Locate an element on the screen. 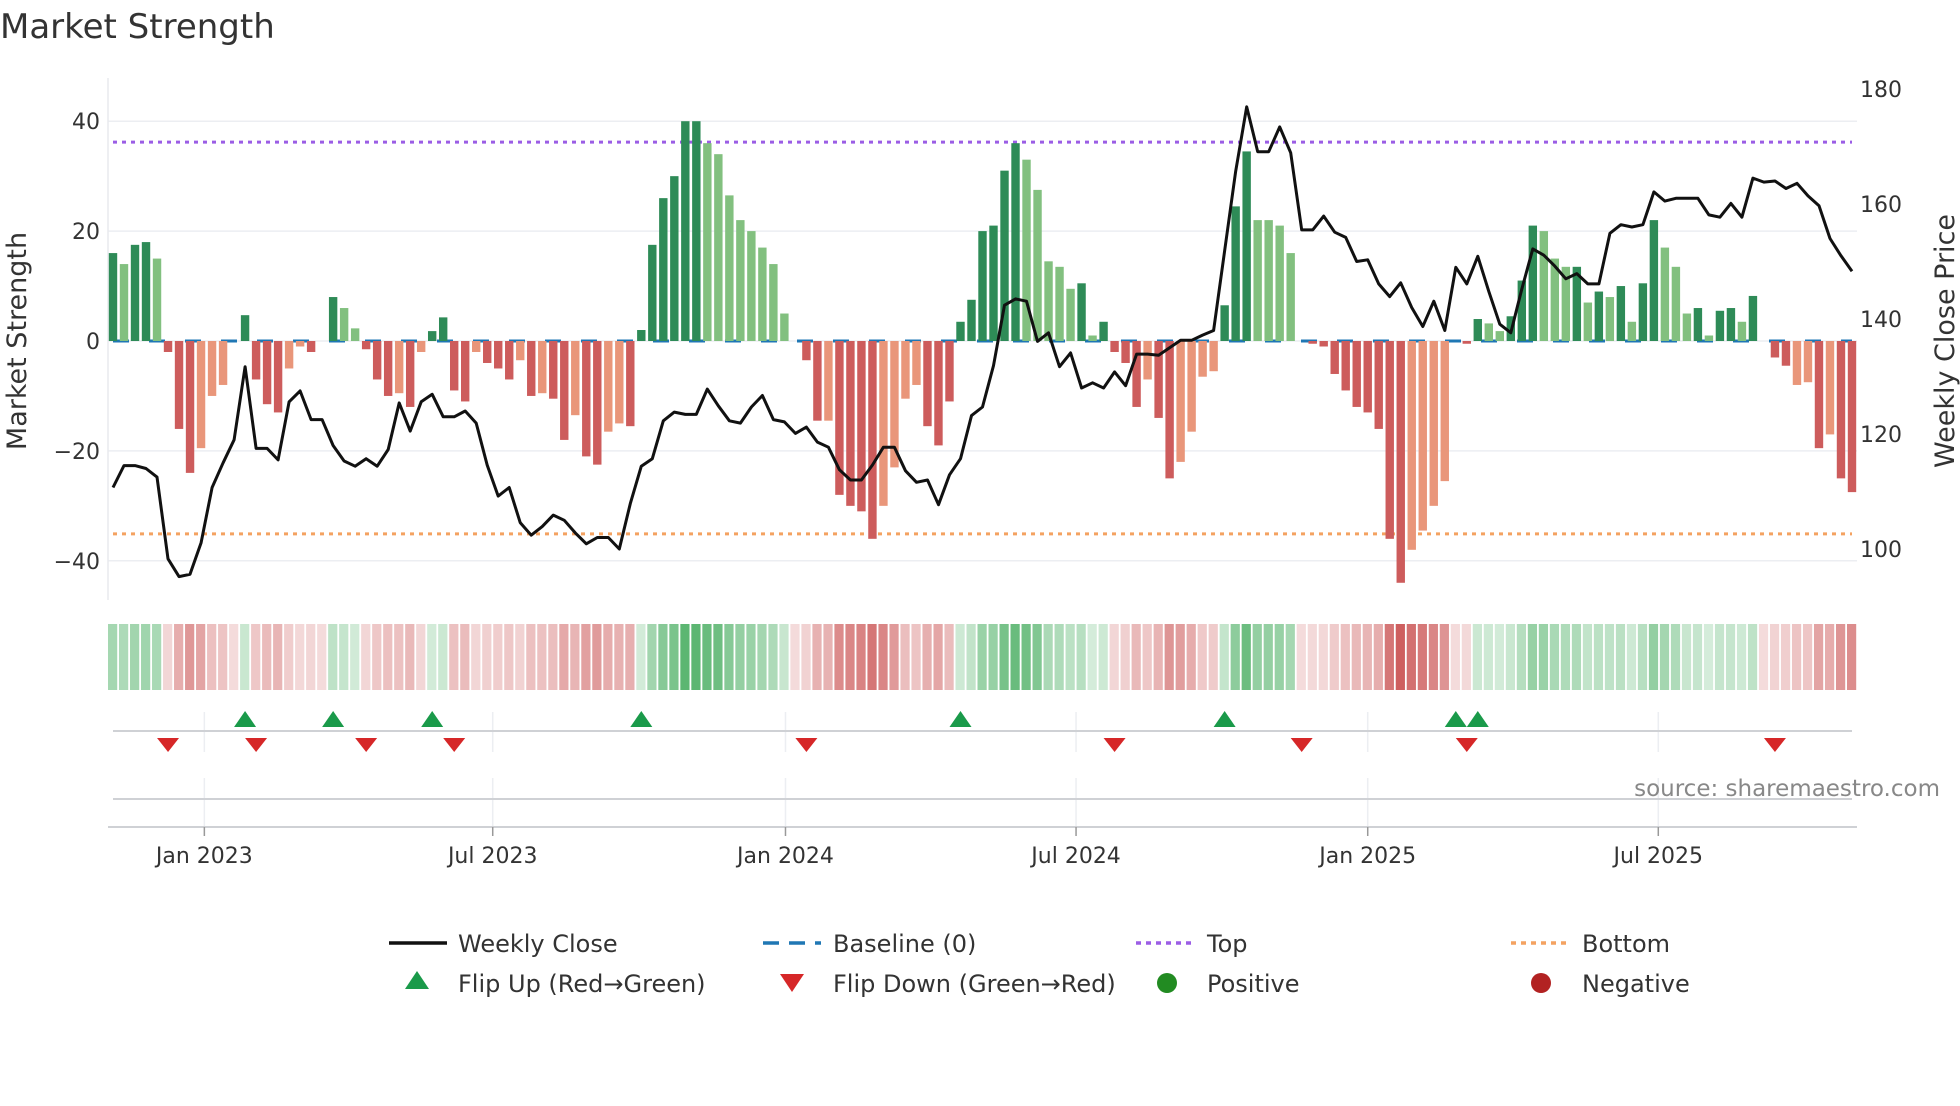 This screenshot has height=1106, width=1960. legend-item-flip-up: Flip Up (Red→Green) is located at coordinates (555, 984).